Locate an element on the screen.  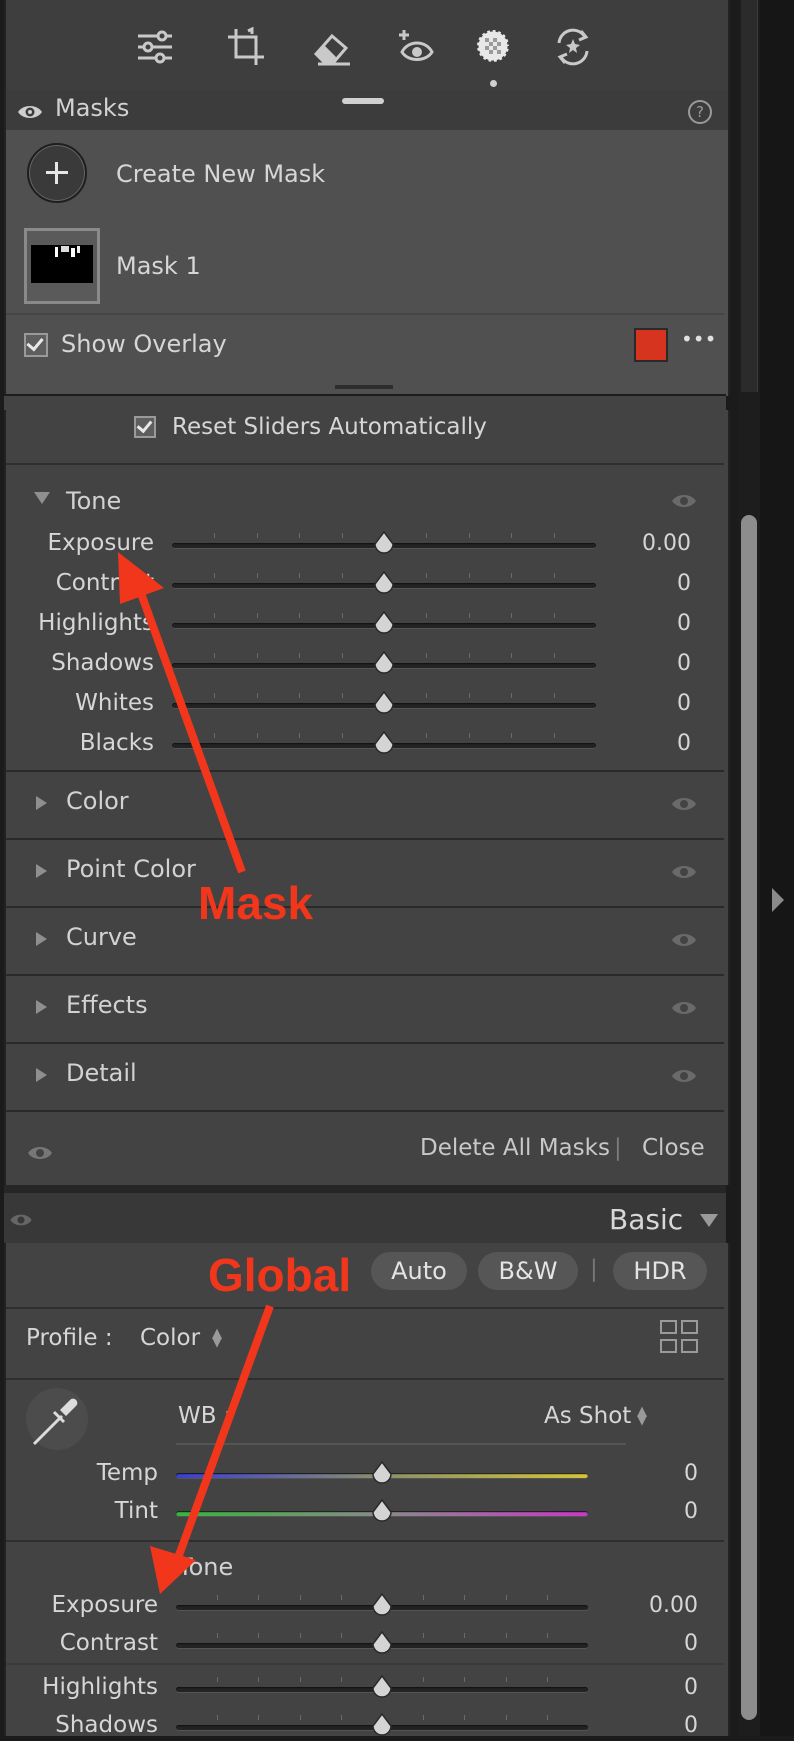
profile-value: Color is located at coordinates (170, 1338).